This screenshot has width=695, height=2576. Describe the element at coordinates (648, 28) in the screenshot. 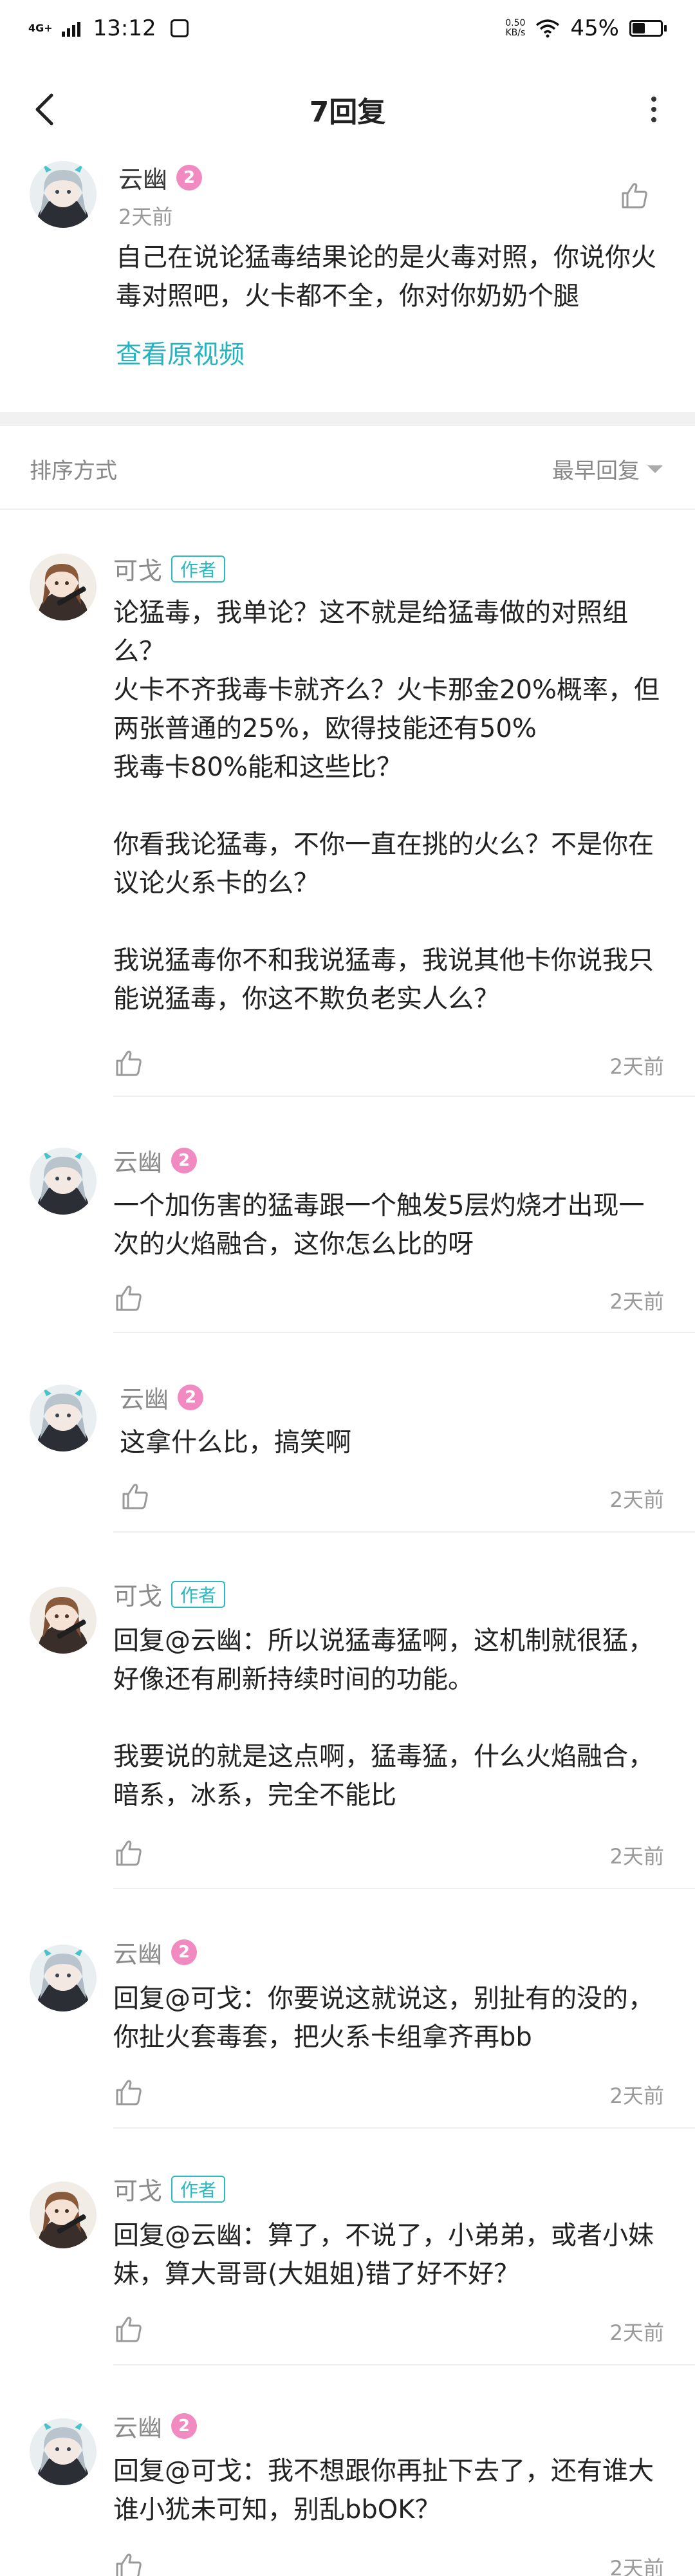

I see `battery-icon` at that location.